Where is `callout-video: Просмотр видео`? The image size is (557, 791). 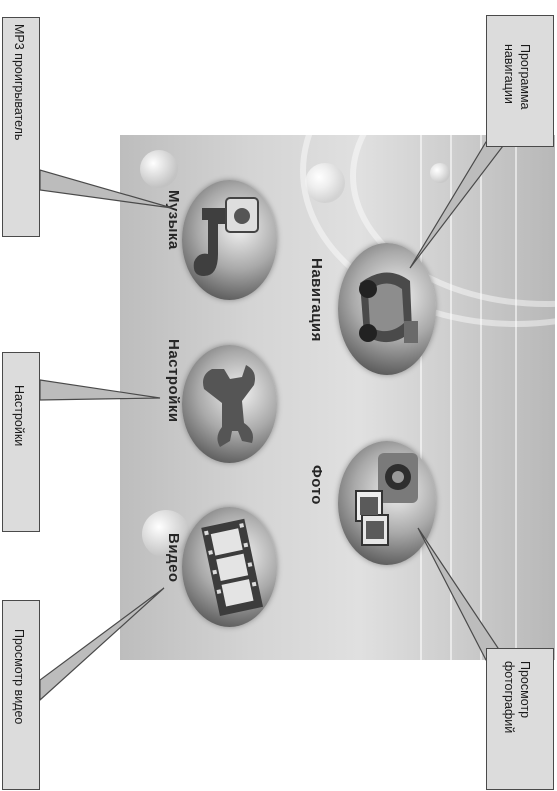
callout-video: Просмотр видео is located at coordinates (21, 695).